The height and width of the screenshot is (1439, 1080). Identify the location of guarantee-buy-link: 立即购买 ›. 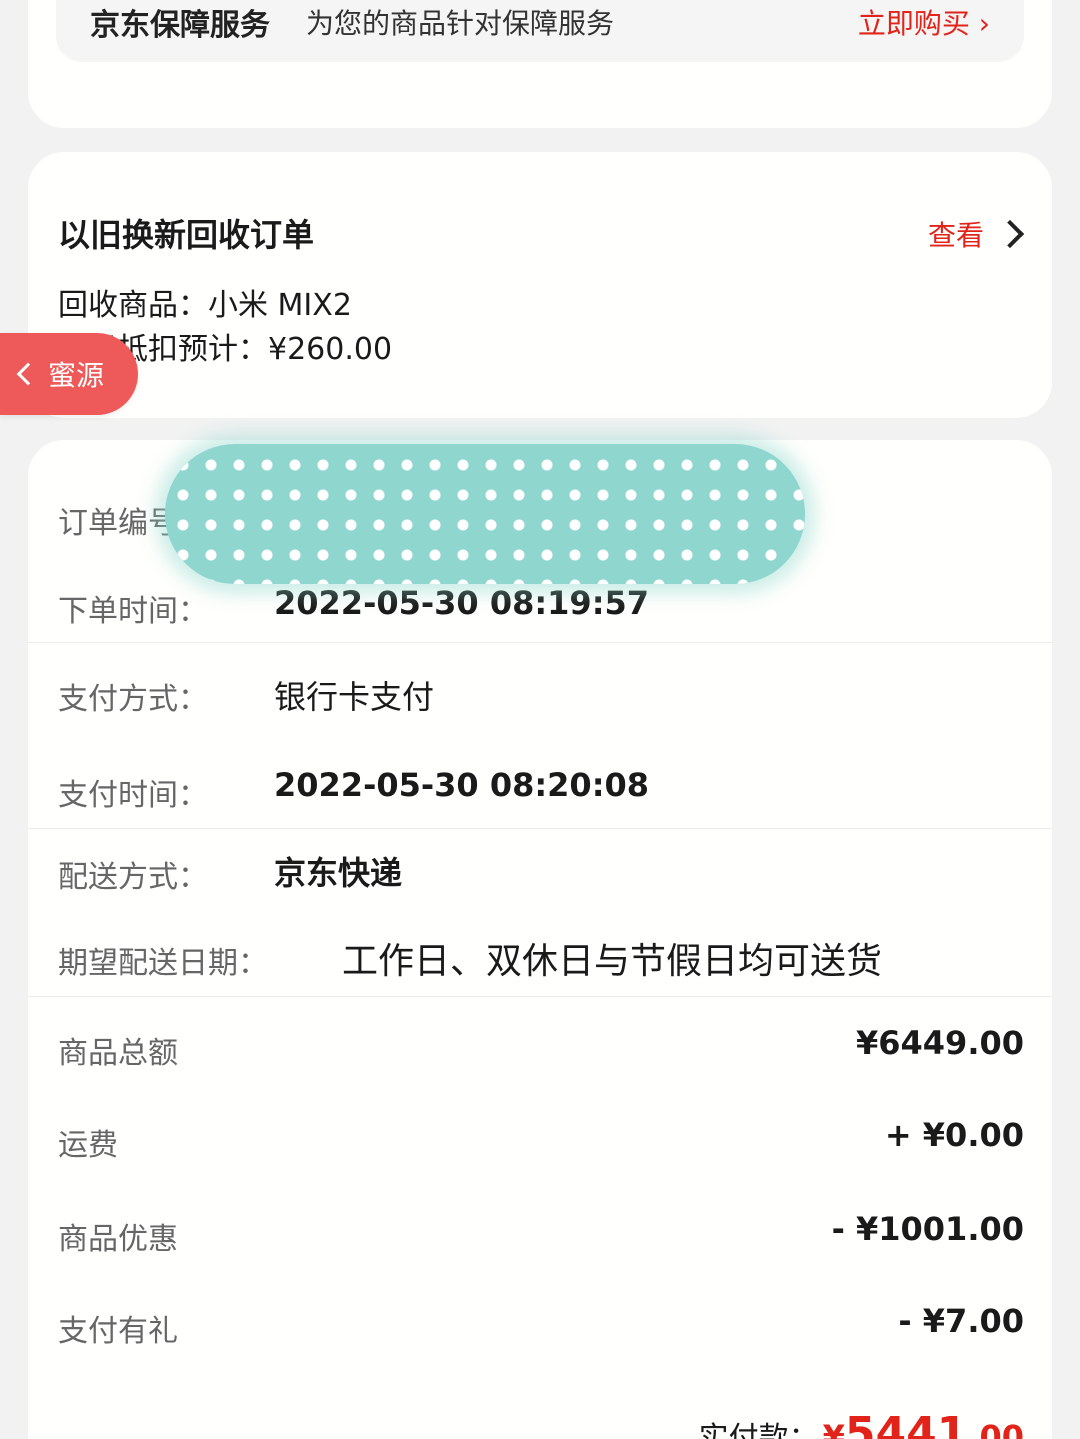
(924, 22).